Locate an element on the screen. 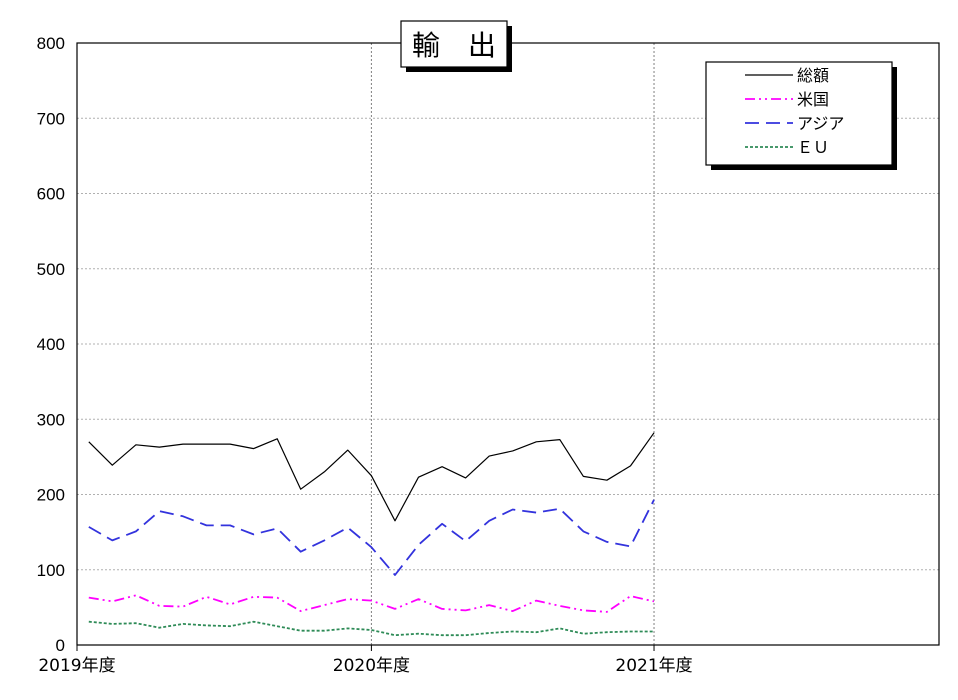 This screenshot has height=700, width=958. y-tick-label: 0 is located at coordinates (60, 645).